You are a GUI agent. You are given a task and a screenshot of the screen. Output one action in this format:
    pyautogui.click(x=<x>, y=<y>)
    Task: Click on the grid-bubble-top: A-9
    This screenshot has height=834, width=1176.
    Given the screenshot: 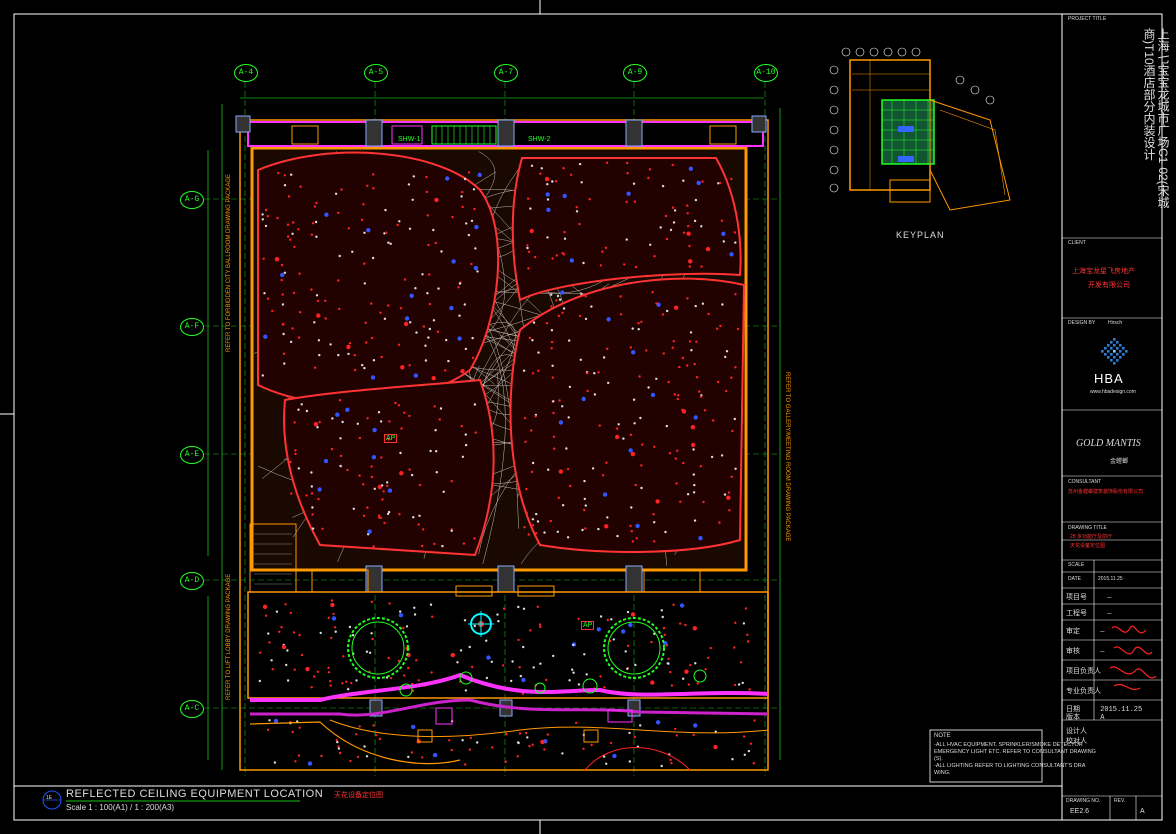 What is the action you would take?
    pyautogui.click(x=635, y=73)
    